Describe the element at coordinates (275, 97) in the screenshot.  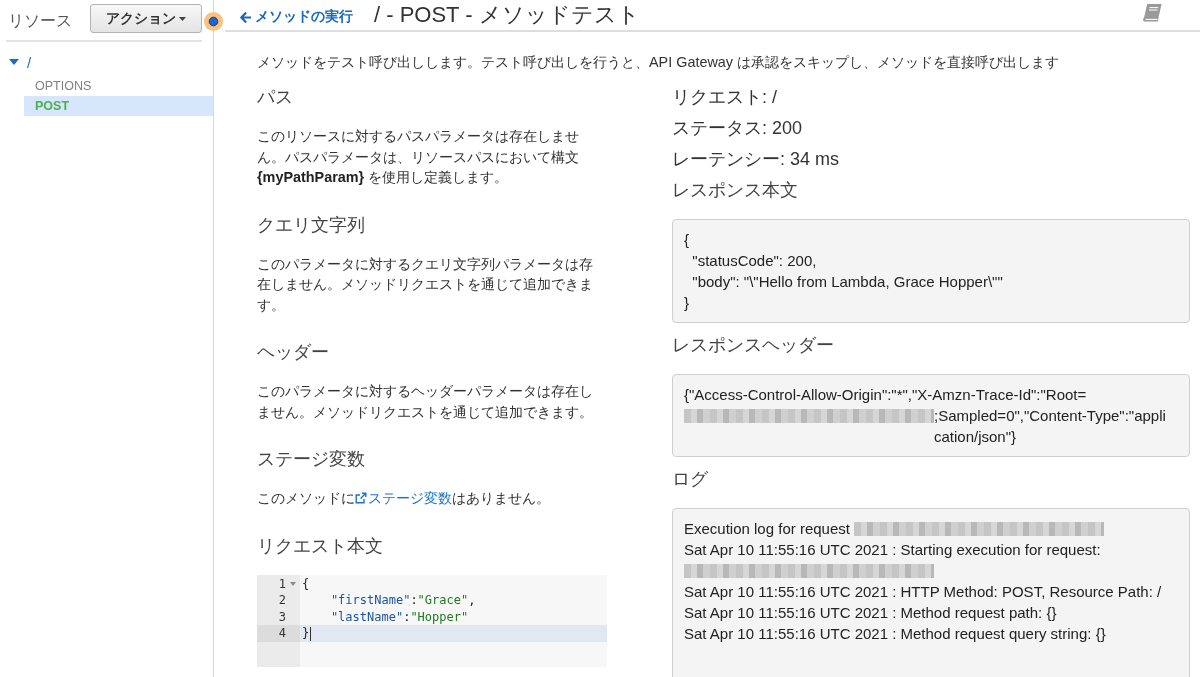
I see `section-heading: パス` at that location.